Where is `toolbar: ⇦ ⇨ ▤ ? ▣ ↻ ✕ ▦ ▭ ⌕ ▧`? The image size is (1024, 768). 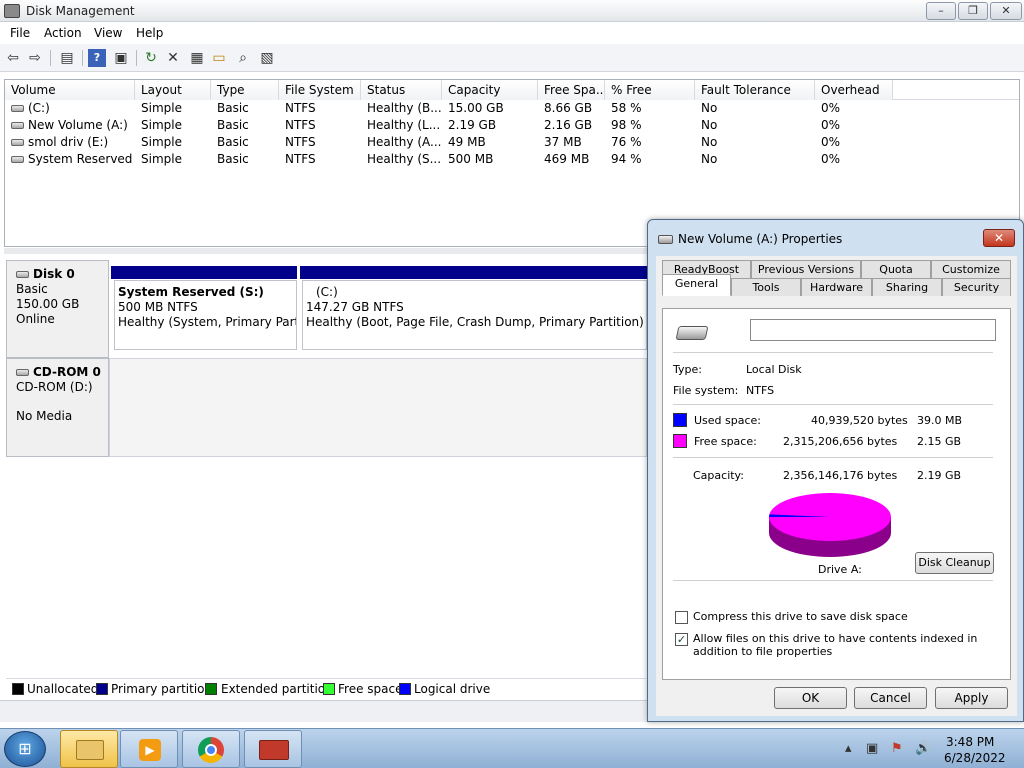 toolbar: ⇦ ⇨ ▤ ? ▣ ↻ ✕ ▦ ▭ ⌕ ▧ is located at coordinates (512, 58).